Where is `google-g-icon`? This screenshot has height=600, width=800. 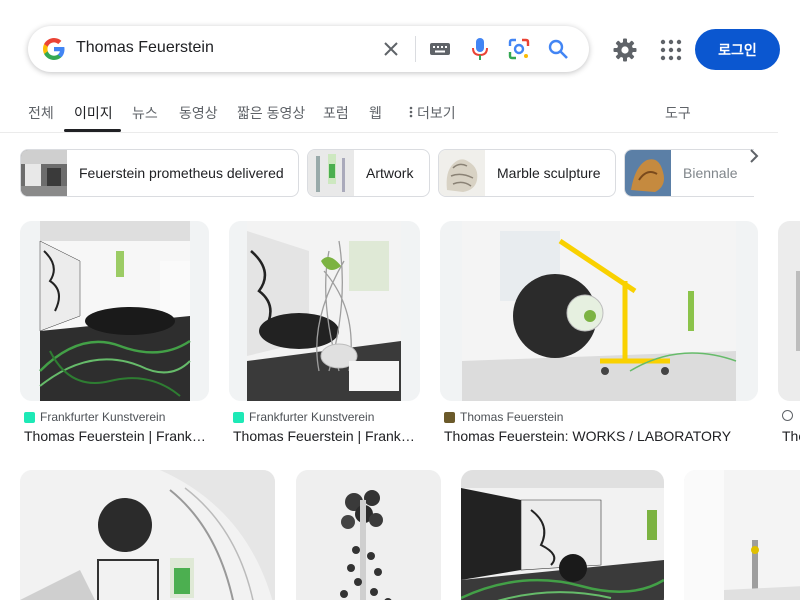 google-g-icon is located at coordinates (54, 49).